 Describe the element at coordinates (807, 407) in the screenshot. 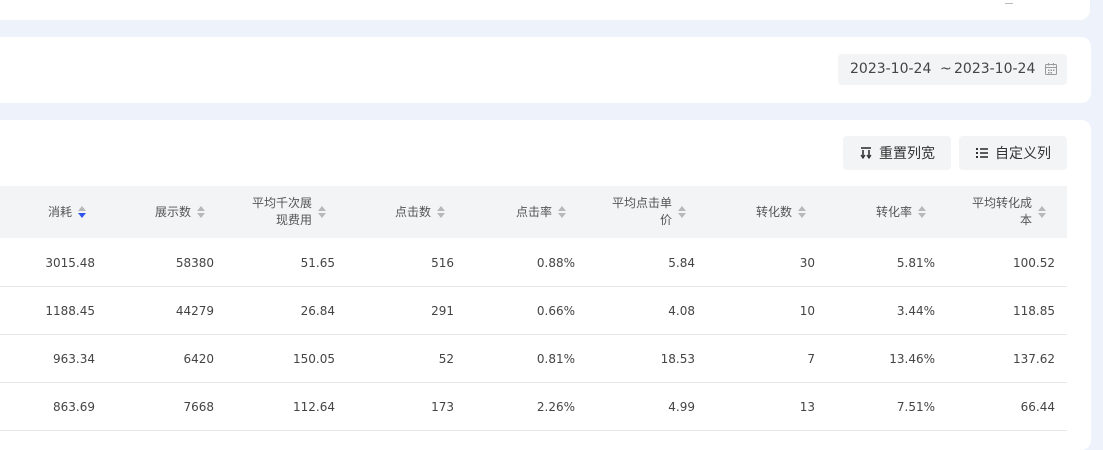

I see `table-cell: 13` at that location.